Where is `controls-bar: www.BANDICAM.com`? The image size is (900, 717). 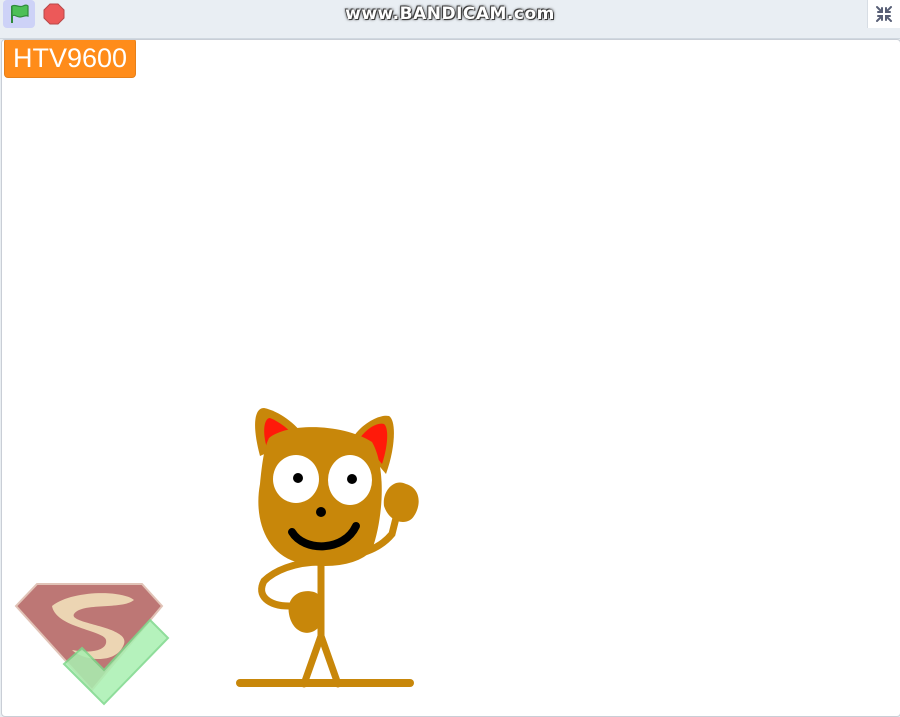 controls-bar: www.BANDICAM.com is located at coordinates (450, 19).